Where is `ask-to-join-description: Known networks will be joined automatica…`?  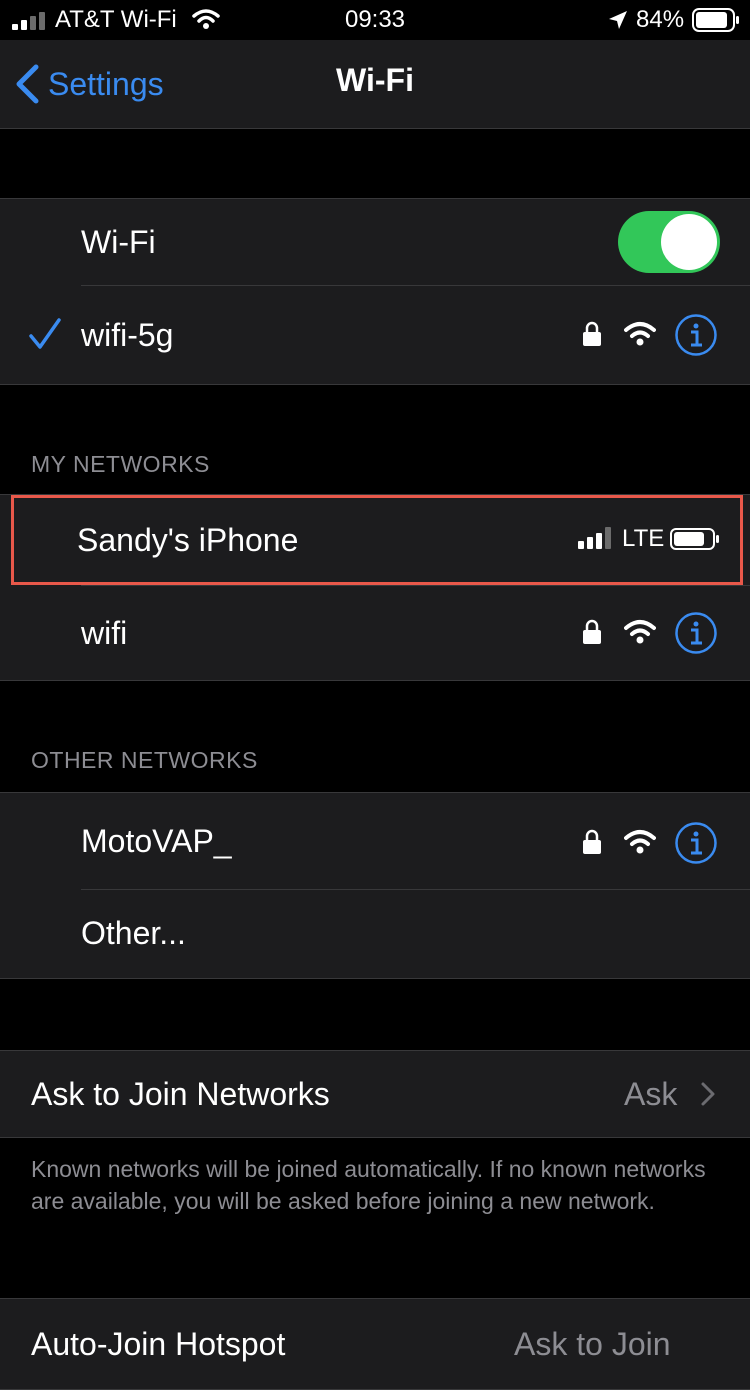
ask-to-join-description: Known networks will be joined automatica… is located at coordinates (368, 1185).